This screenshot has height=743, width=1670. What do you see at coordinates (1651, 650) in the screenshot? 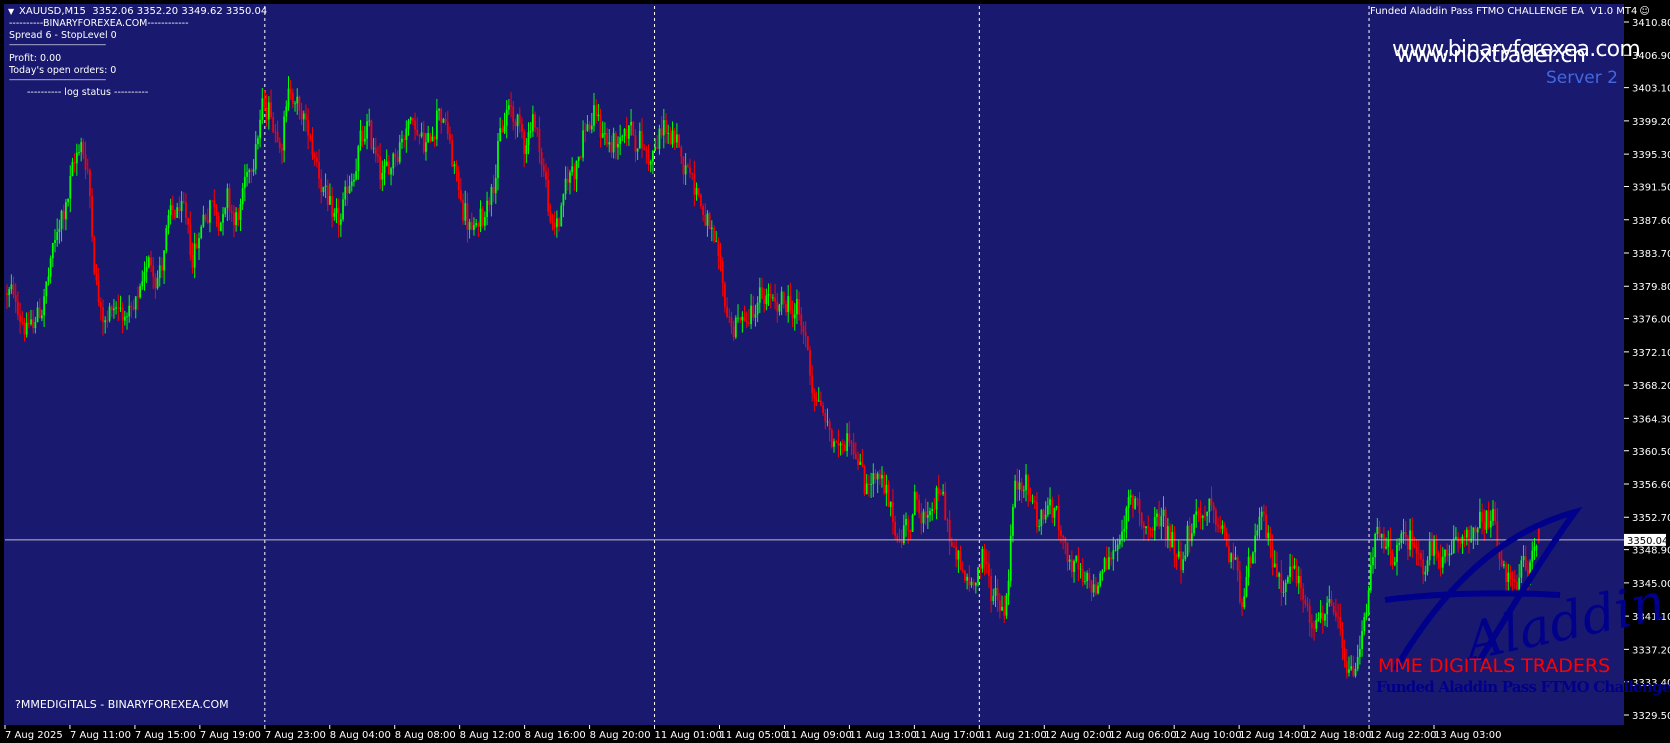
I see `price-tick-label: 3337.20` at bounding box center [1651, 650].